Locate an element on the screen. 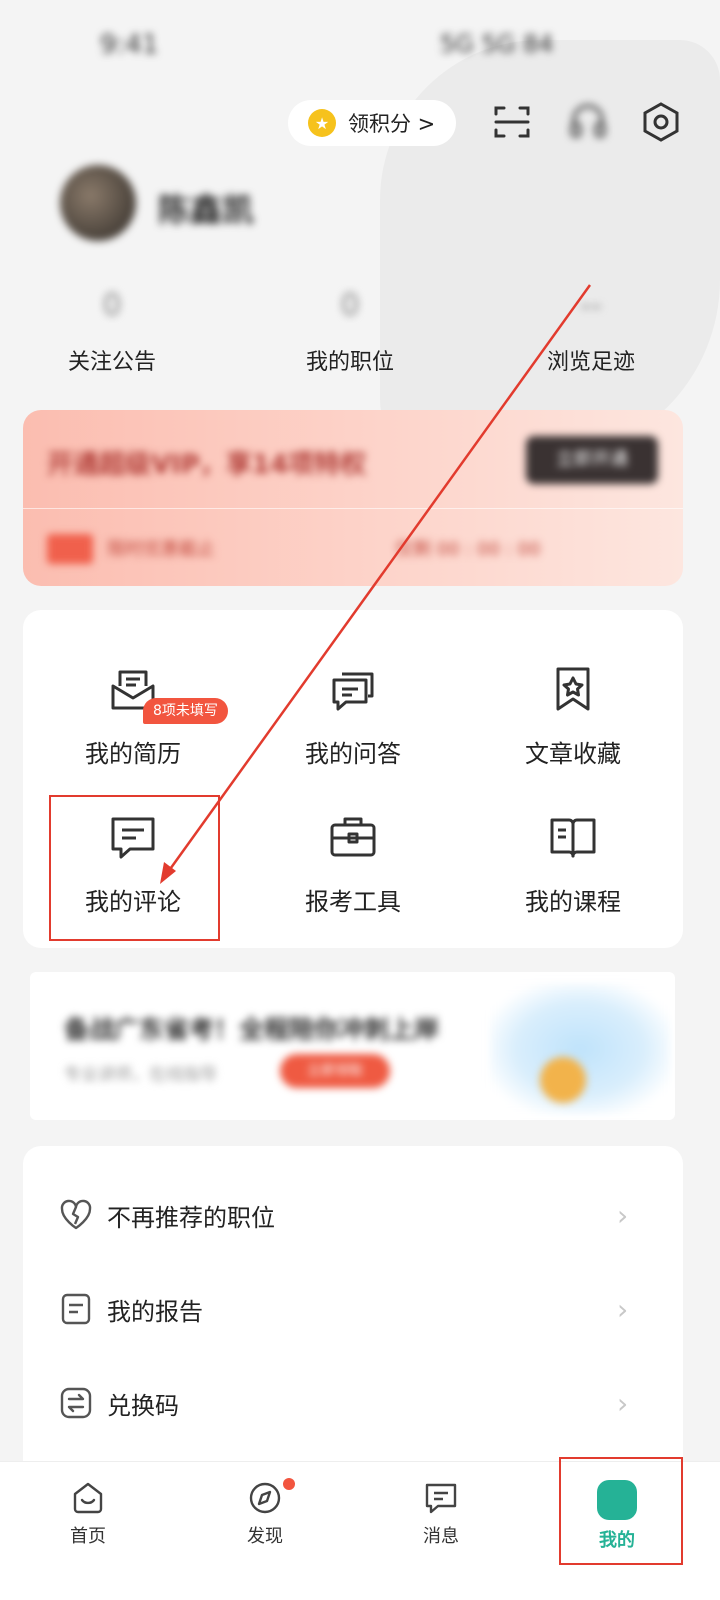  qa-icon is located at coordinates (353, 689).